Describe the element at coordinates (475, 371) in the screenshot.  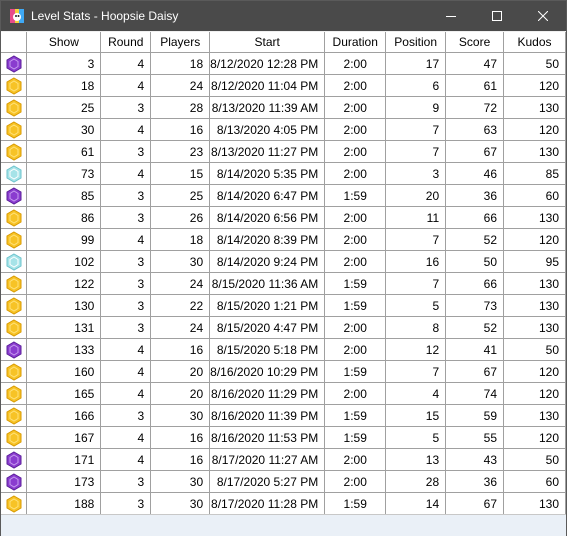
I see `score-cell: 67` at that location.